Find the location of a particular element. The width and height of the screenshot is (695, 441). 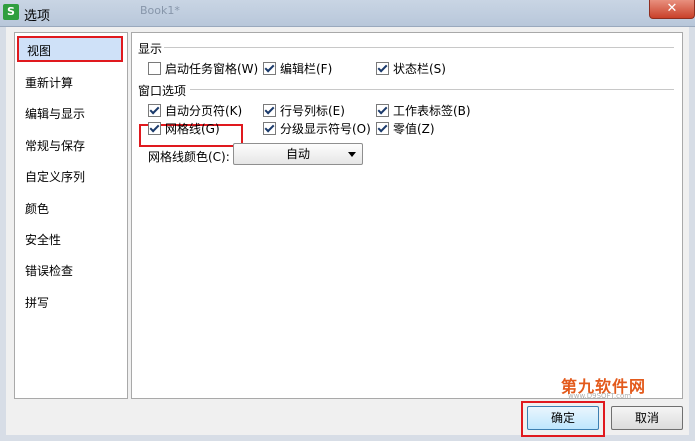

sidebar-item-general-save: 常规与保存 is located at coordinates (70, 146).